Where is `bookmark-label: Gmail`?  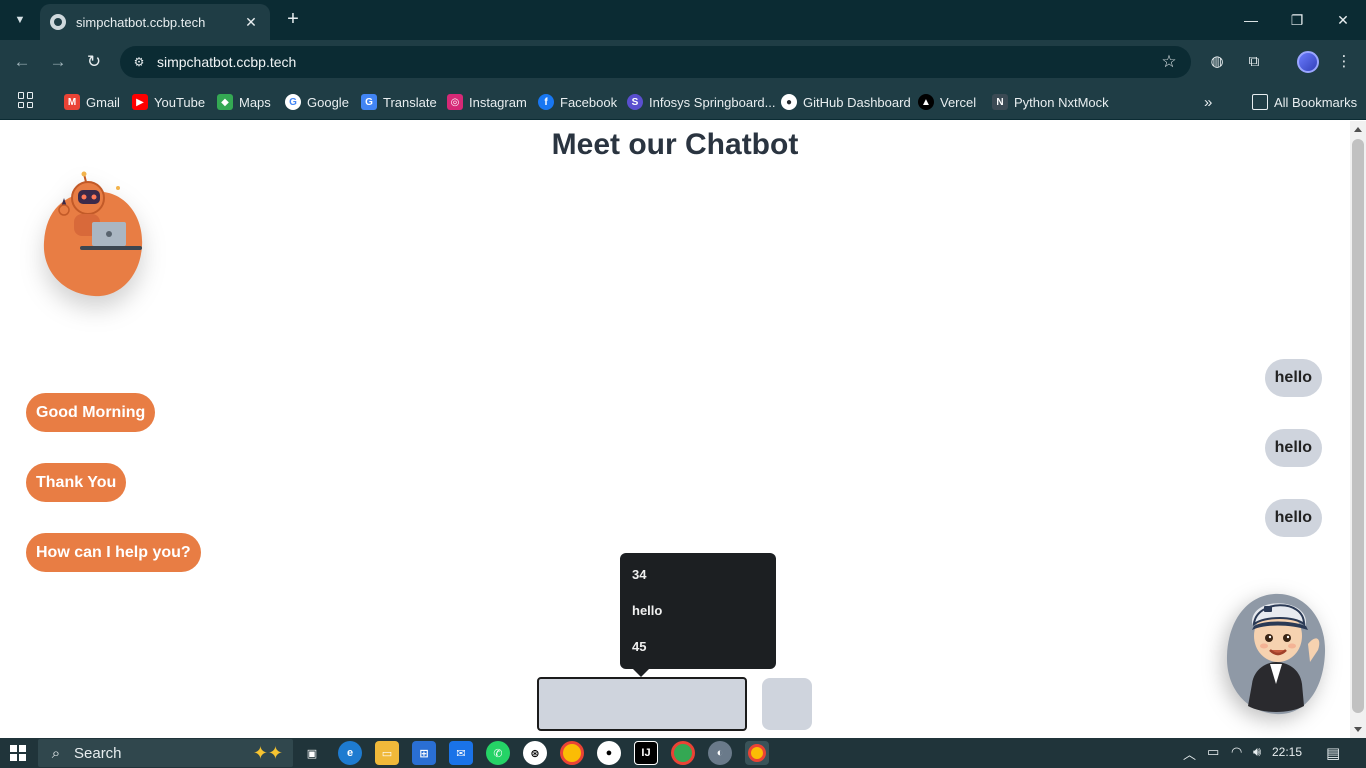 bookmark-label: Gmail is located at coordinates (103, 102).